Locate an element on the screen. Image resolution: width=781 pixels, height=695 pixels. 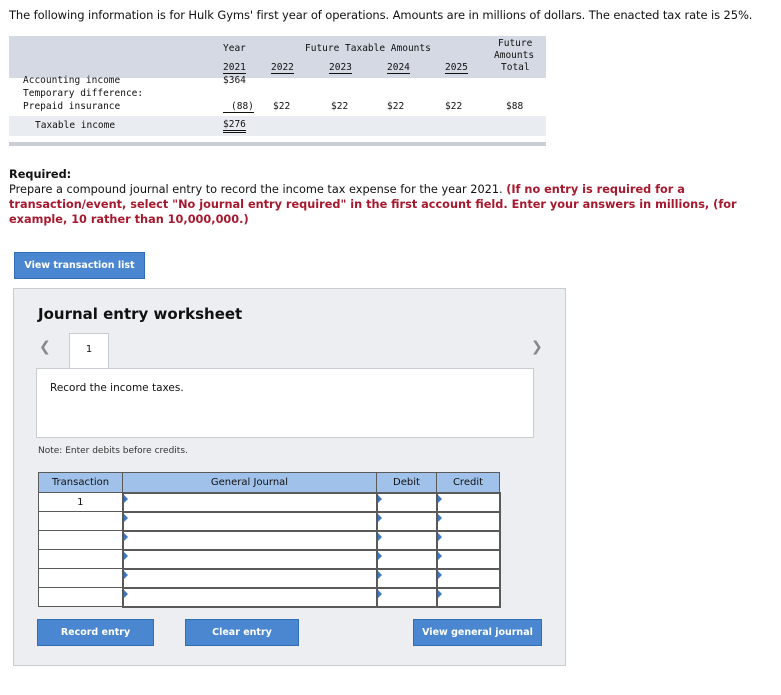
record-entry-button: Record entry is located at coordinates (95, 632).